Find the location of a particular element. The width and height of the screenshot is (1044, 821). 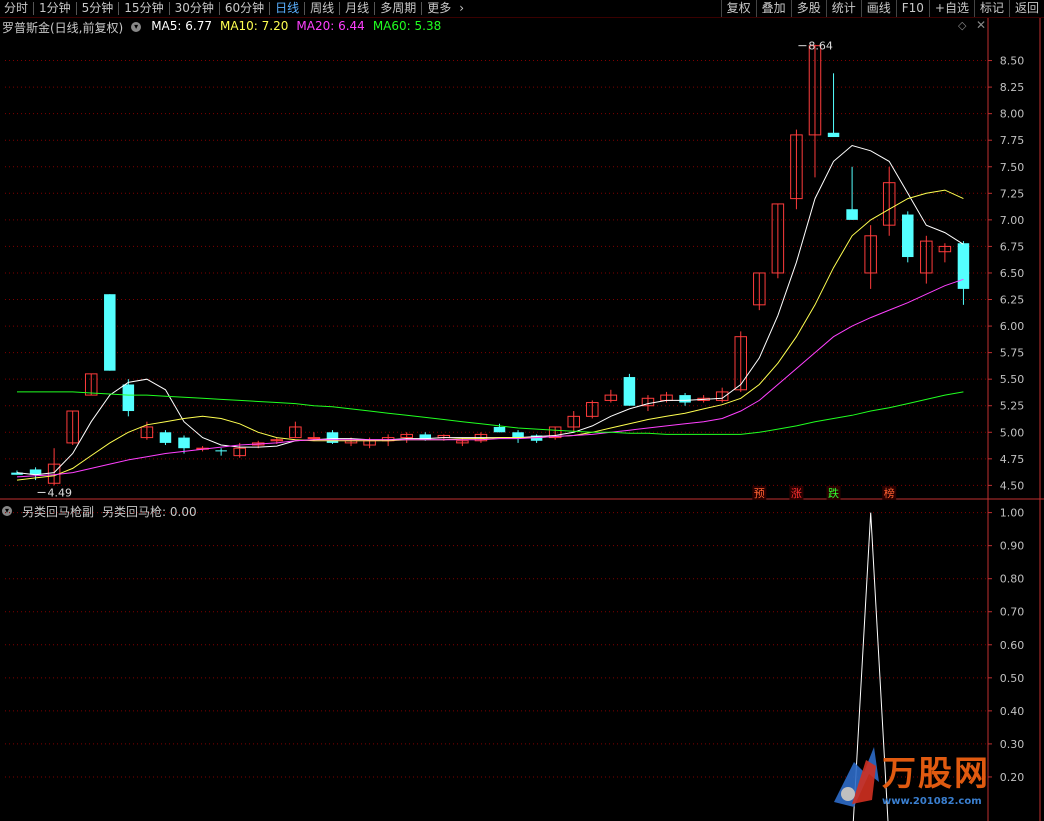

arrow-logo-icon is located at coordinates (856, 777).